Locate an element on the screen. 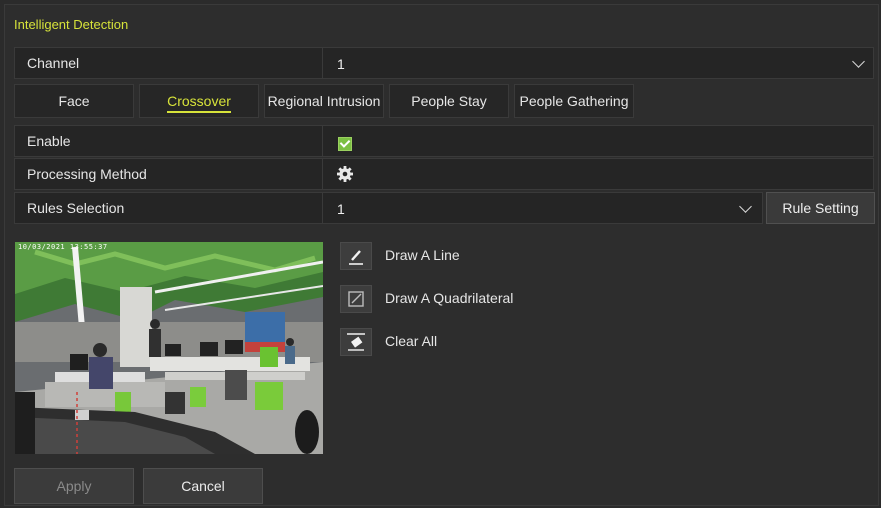 This screenshot has height=508, width=881. enable-row: Enable is located at coordinates (444, 141).